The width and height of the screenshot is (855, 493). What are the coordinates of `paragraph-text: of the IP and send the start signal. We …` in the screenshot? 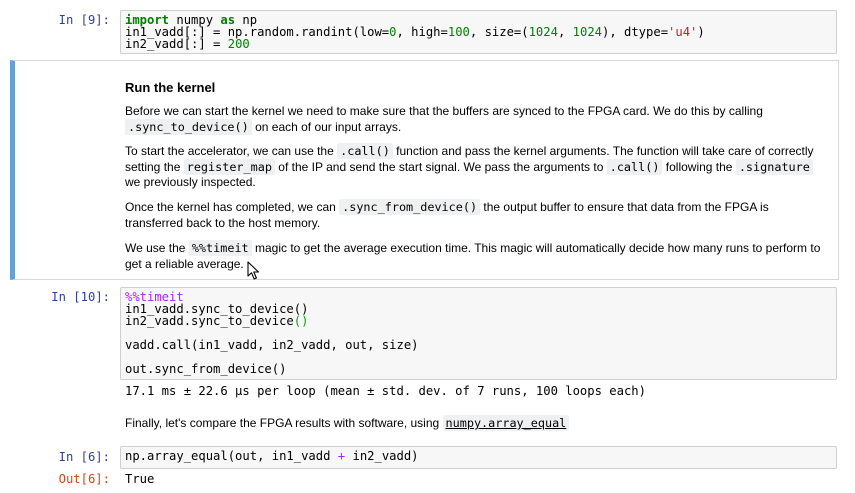 It's located at (440, 166).